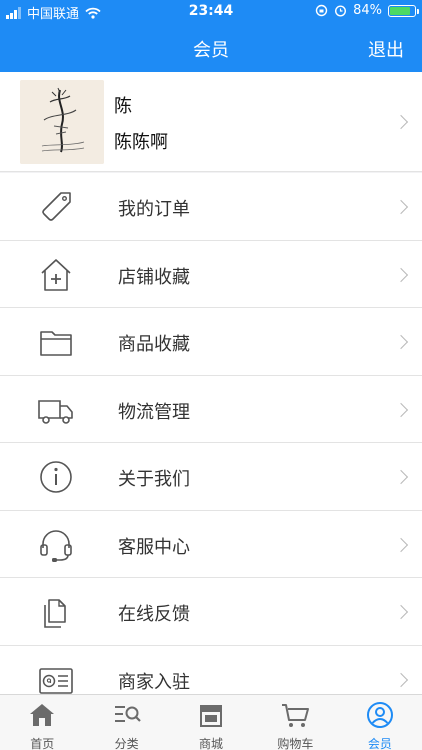 This screenshot has height=750, width=422. I want to click on menu-item-label: 关于我们, so click(154, 479).